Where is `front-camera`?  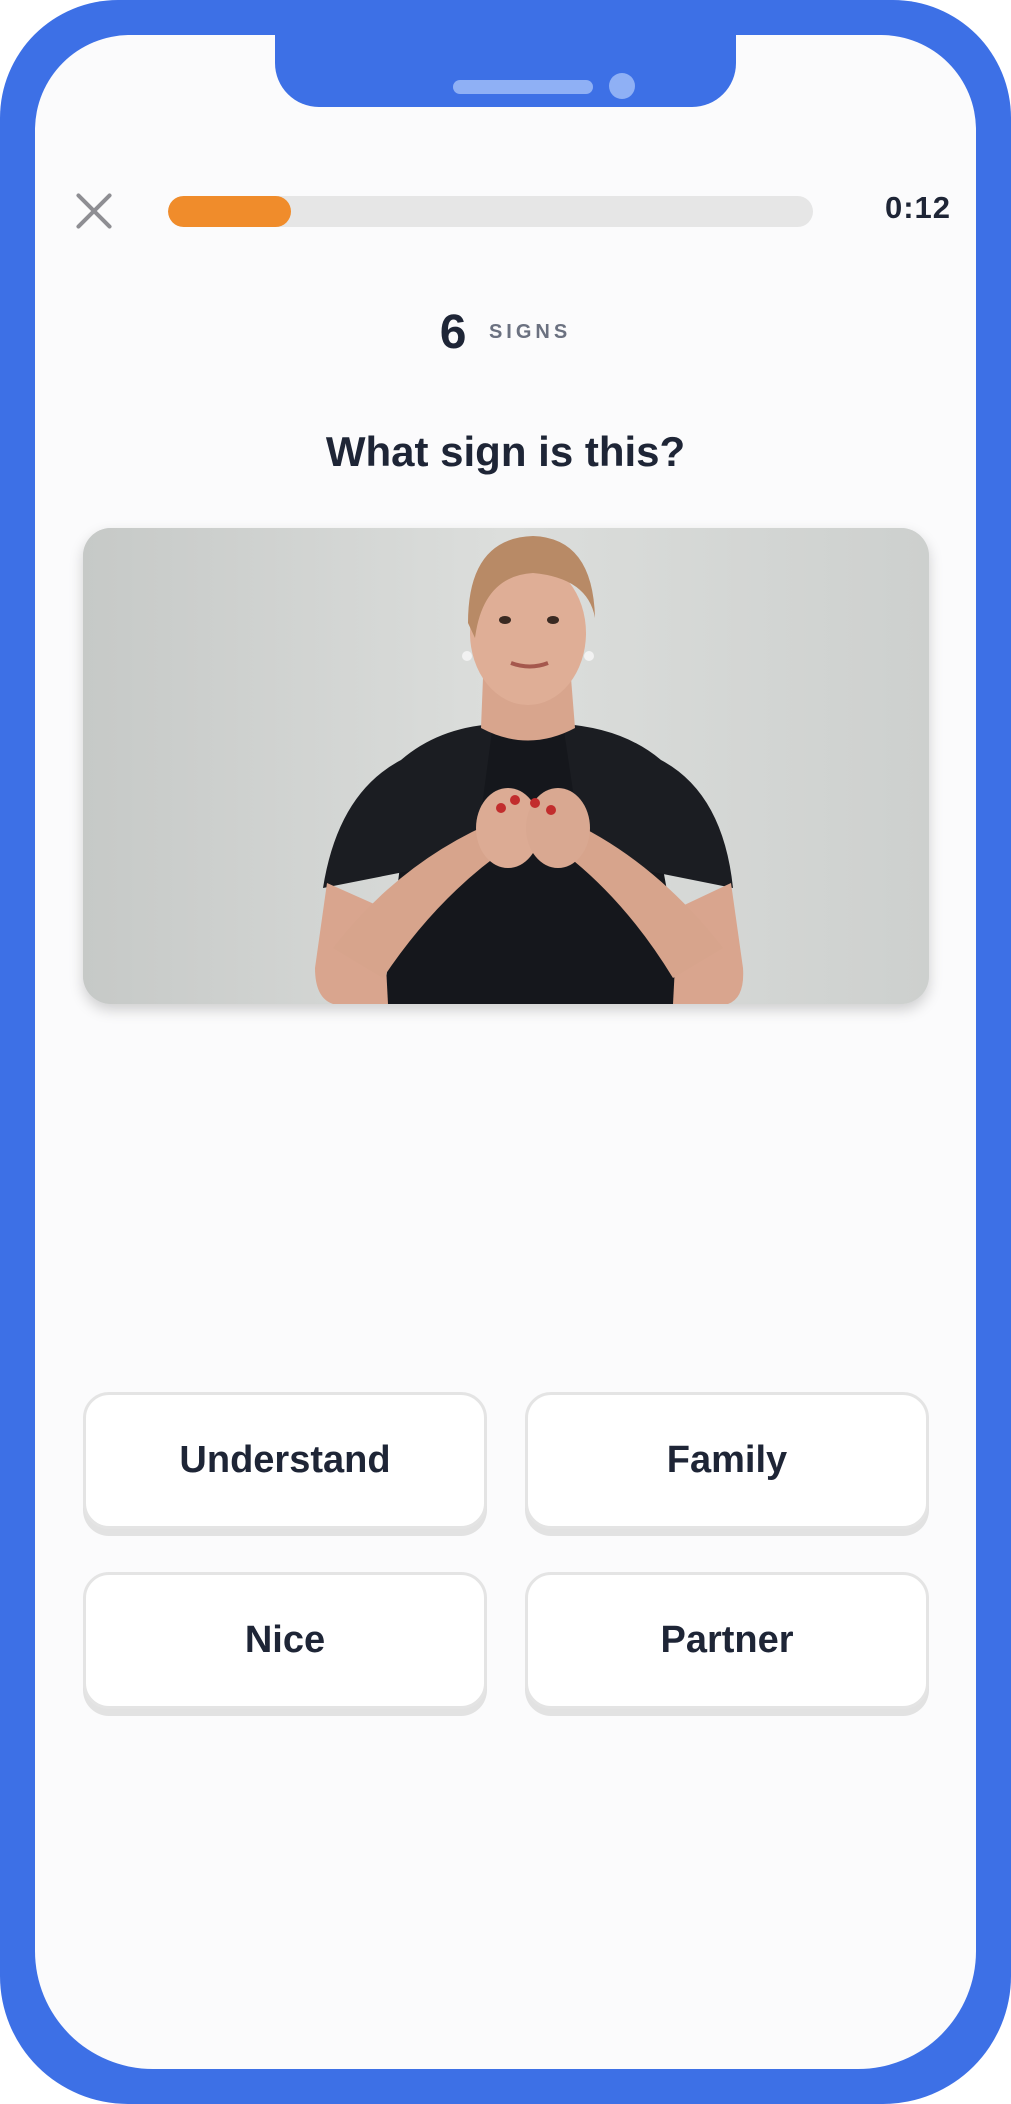
front-camera is located at coordinates (622, 86).